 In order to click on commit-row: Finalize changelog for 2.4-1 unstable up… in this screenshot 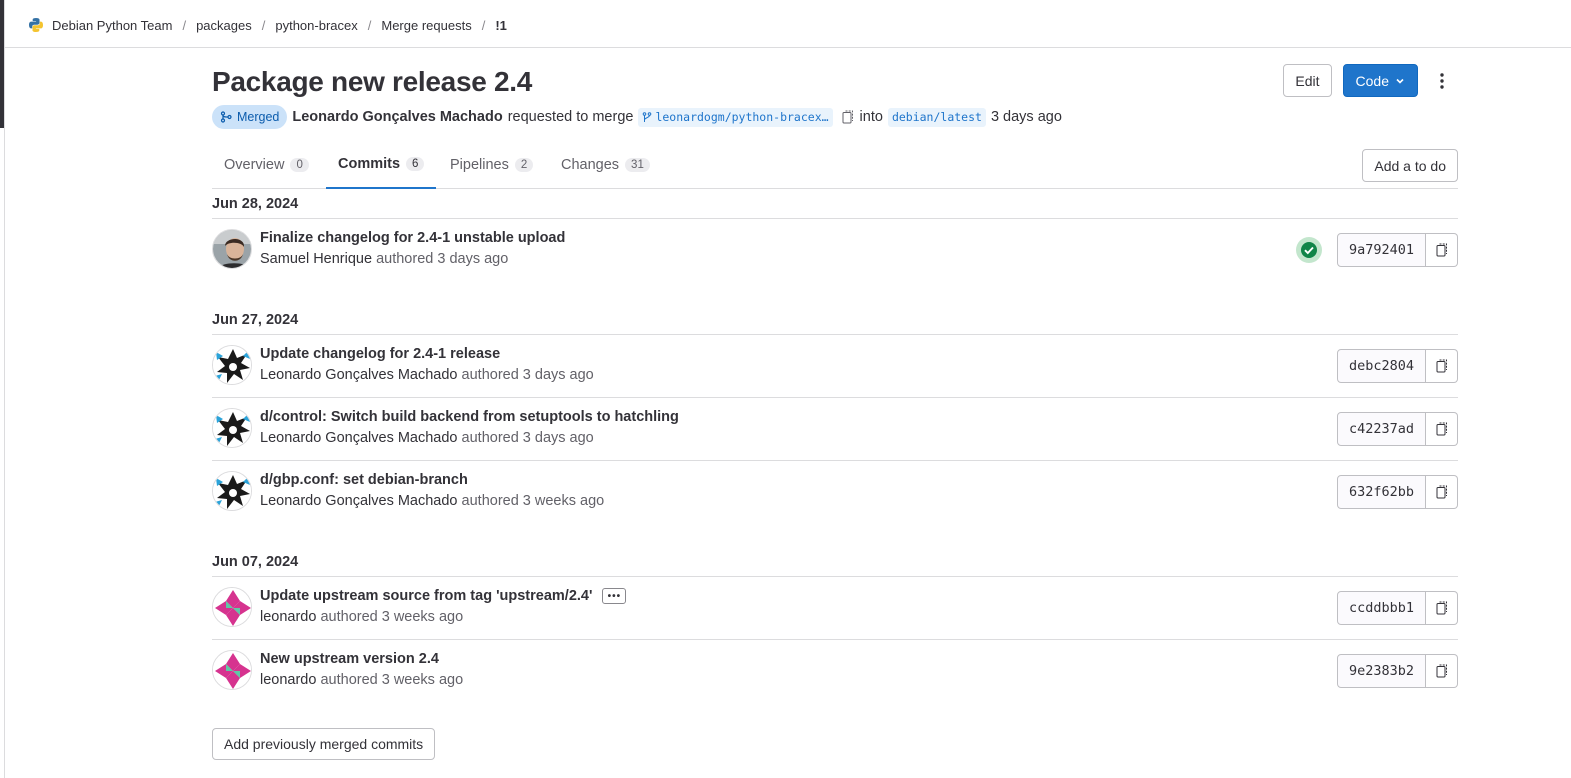, I will do `click(835, 250)`.